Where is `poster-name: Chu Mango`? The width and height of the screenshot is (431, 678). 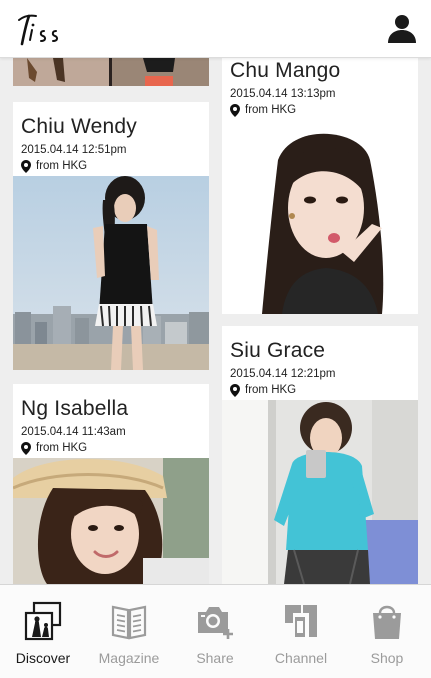
poster-name: Chu Mango is located at coordinates (285, 70).